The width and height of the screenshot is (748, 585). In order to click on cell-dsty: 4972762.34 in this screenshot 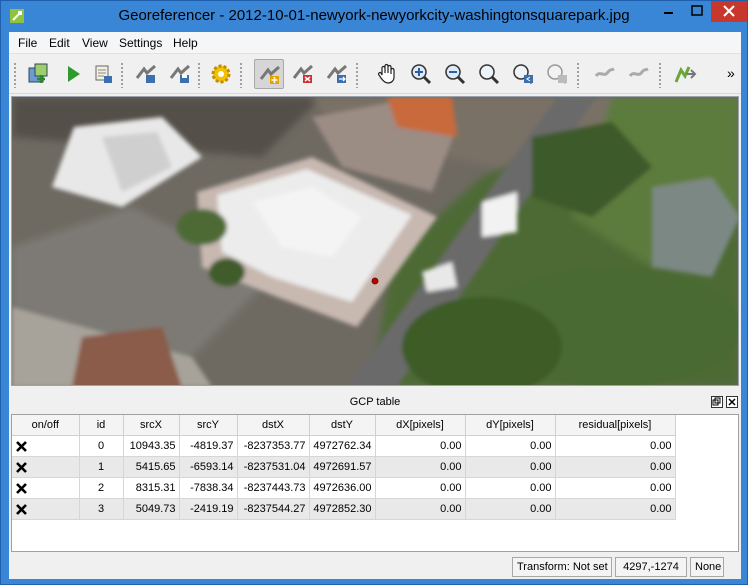, I will do `click(342, 446)`.